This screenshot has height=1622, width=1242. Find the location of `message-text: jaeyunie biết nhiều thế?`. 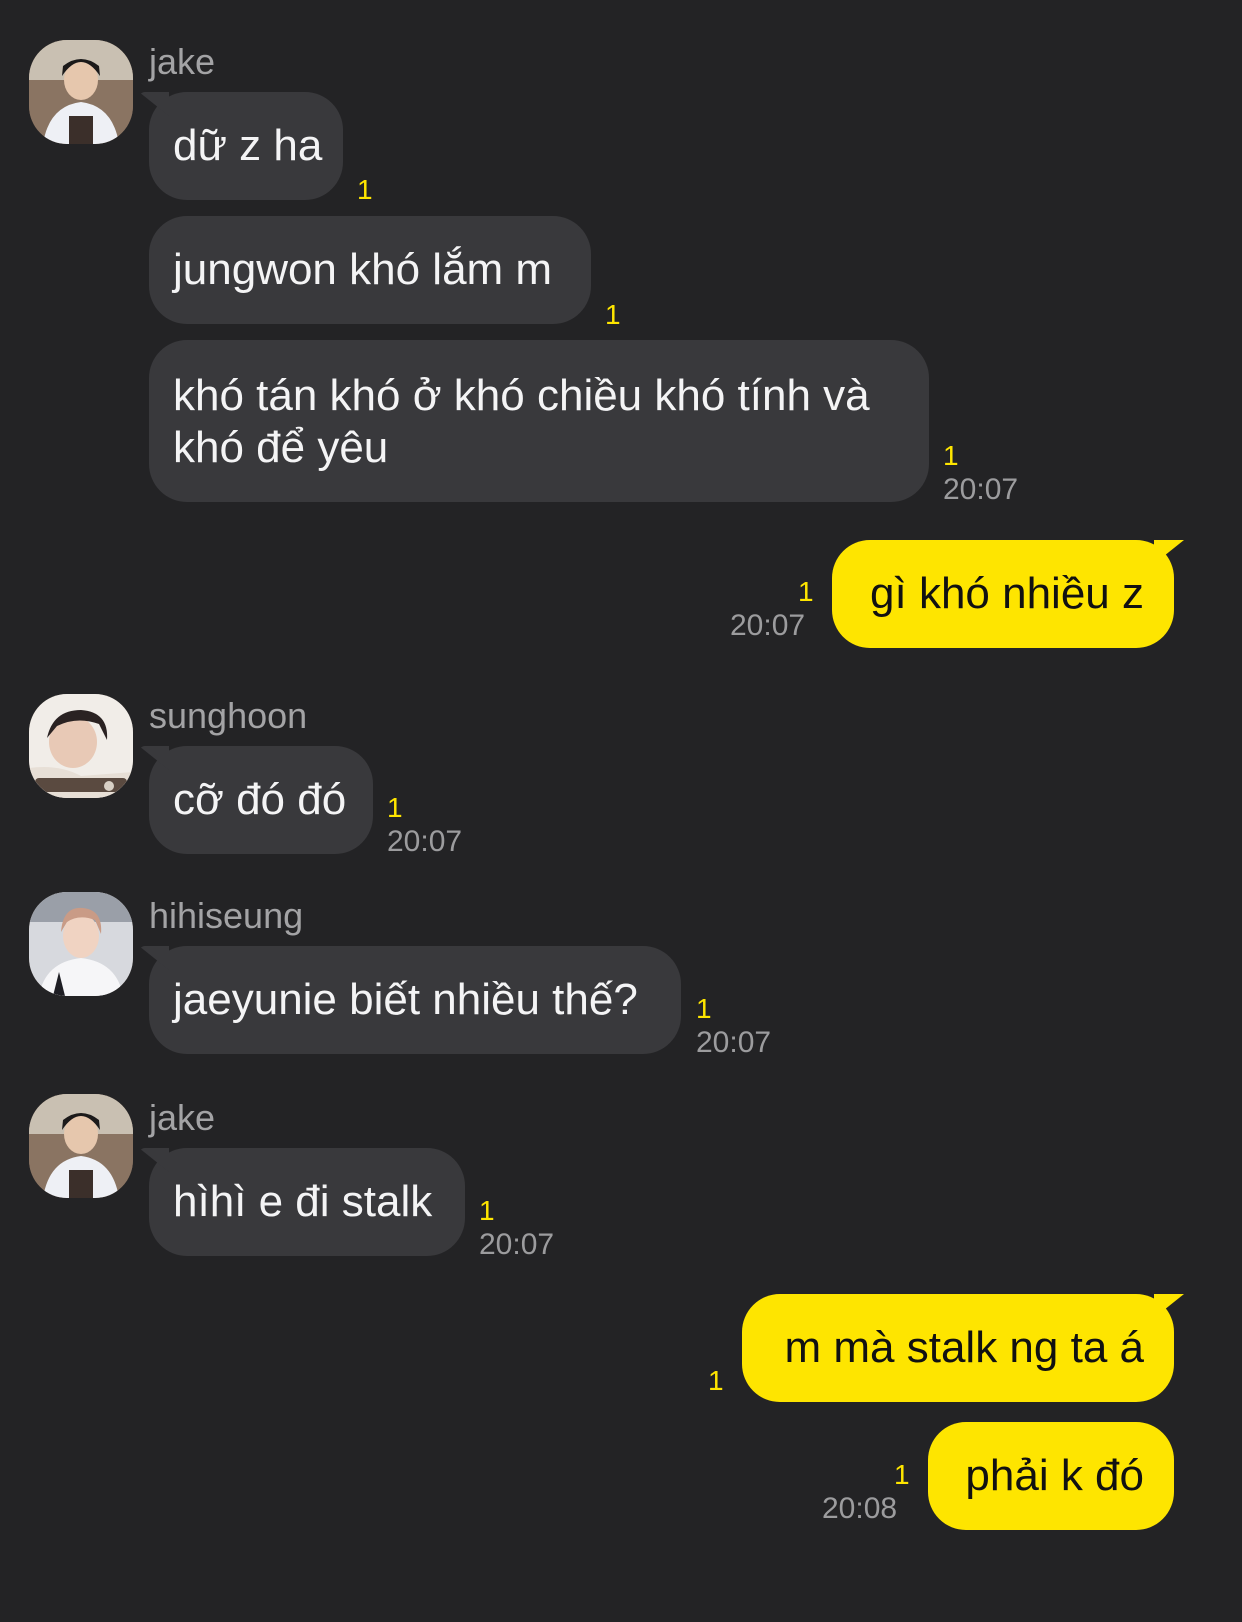

message-text: jaeyunie biết nhiều thế? is located at coordinates (405, 999).